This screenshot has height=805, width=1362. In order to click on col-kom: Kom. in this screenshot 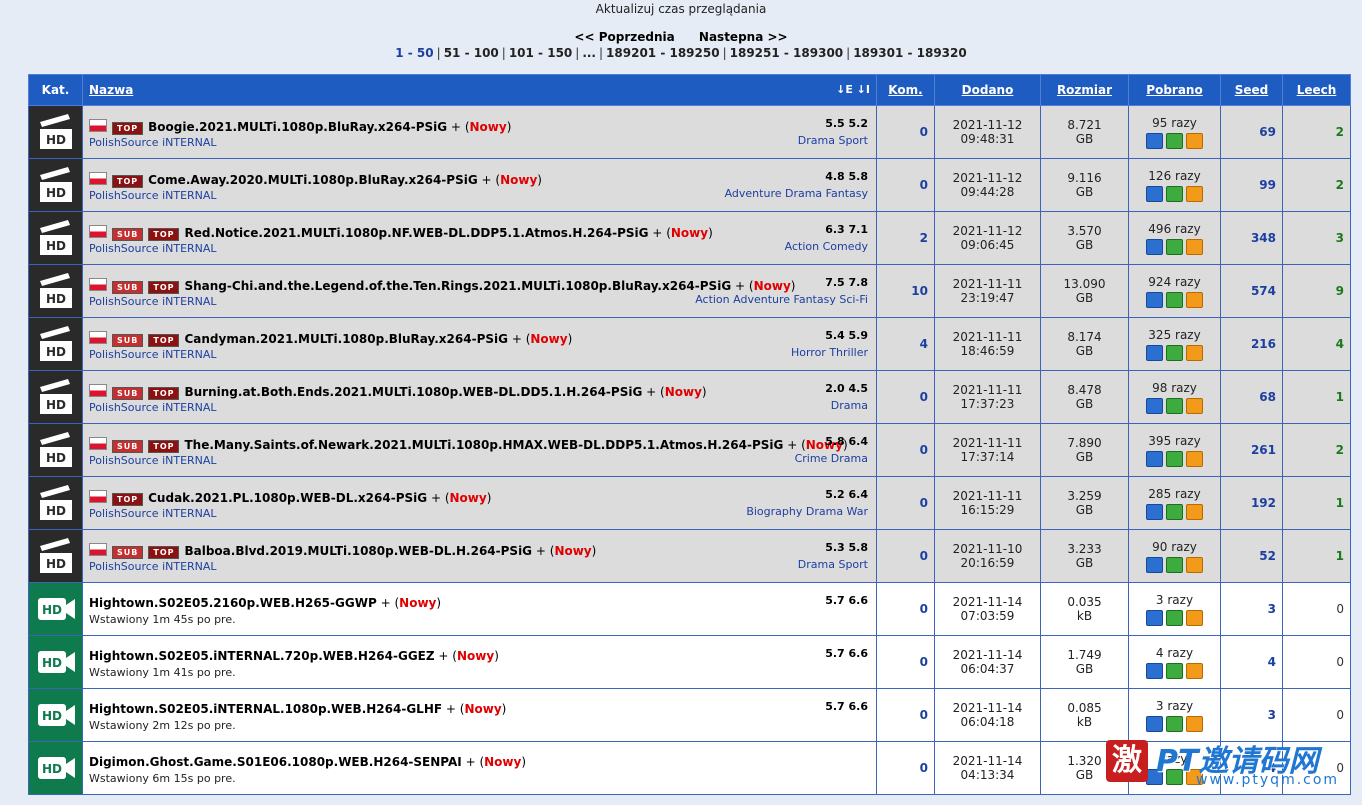, I will do `click(905, 90)`.